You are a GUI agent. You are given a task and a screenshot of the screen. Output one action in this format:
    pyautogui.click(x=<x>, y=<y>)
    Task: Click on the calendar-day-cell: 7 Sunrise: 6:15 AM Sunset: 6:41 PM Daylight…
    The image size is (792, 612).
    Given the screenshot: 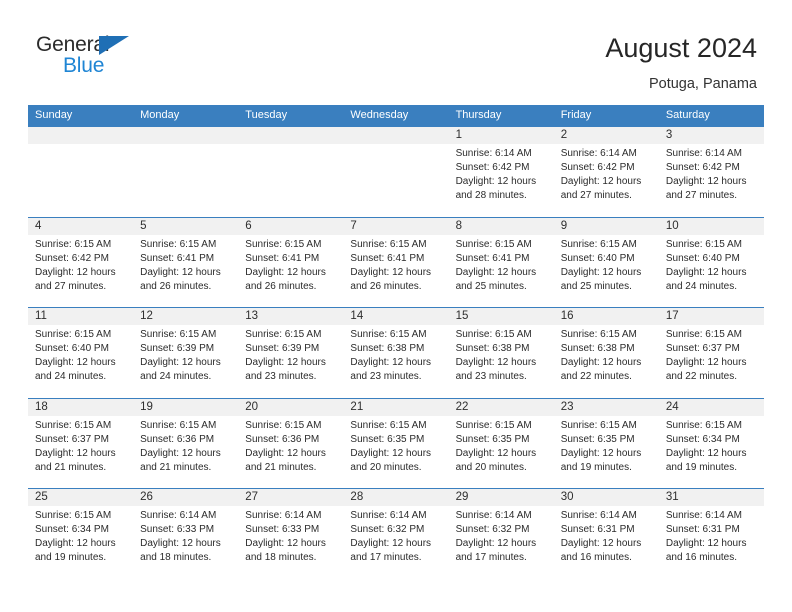 What is the action you would take?
    pyautogui.click(x=396, y=262)
    